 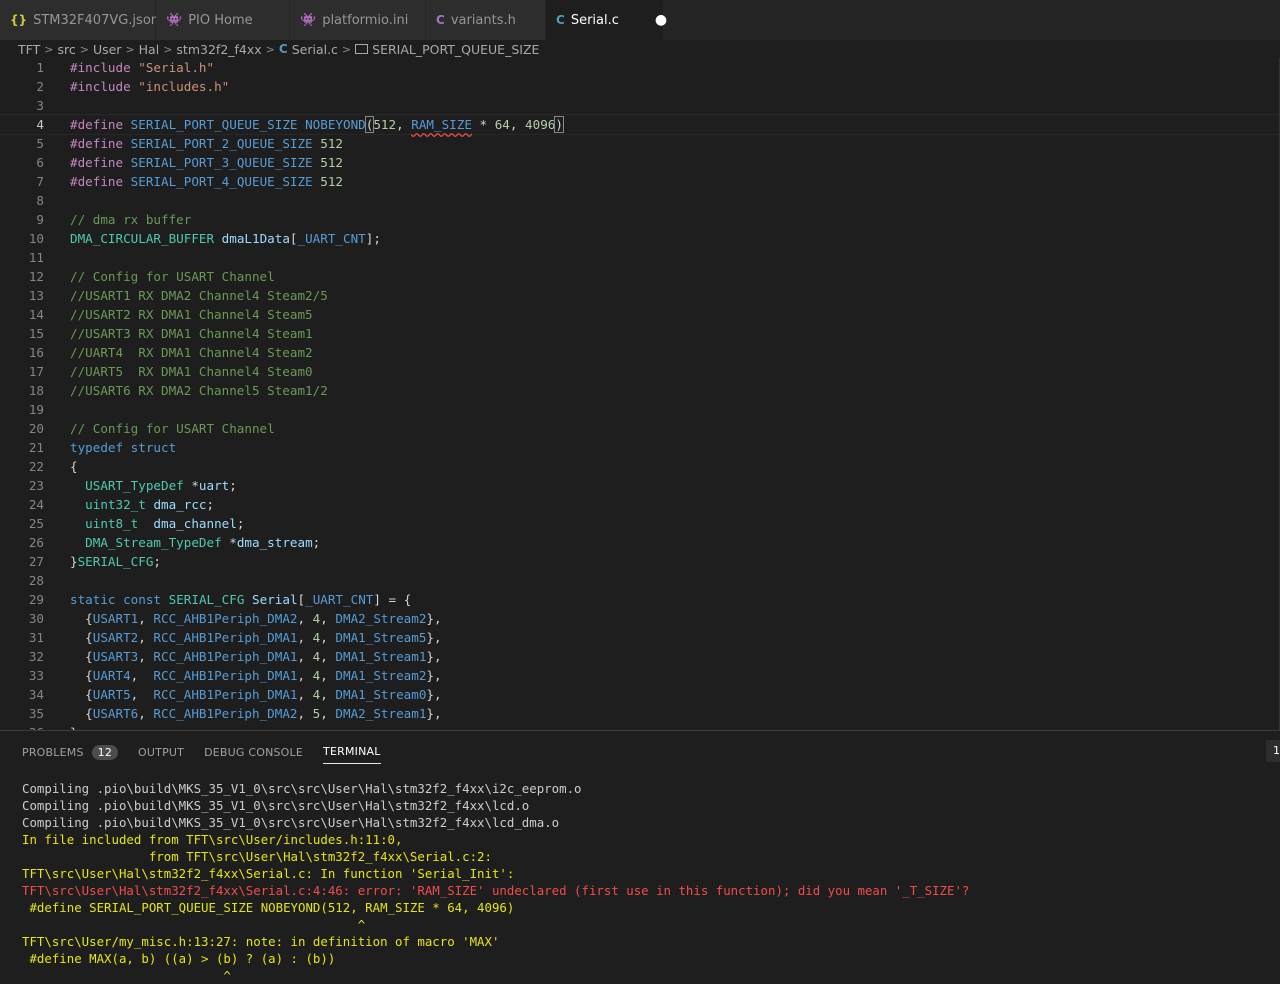 What do you see at coordinates (640, 352) in the screenshot?
I see `code-line: 16 //UART4 RX DMA1 Channel4 Steam2` at bounding box center [640, 352].